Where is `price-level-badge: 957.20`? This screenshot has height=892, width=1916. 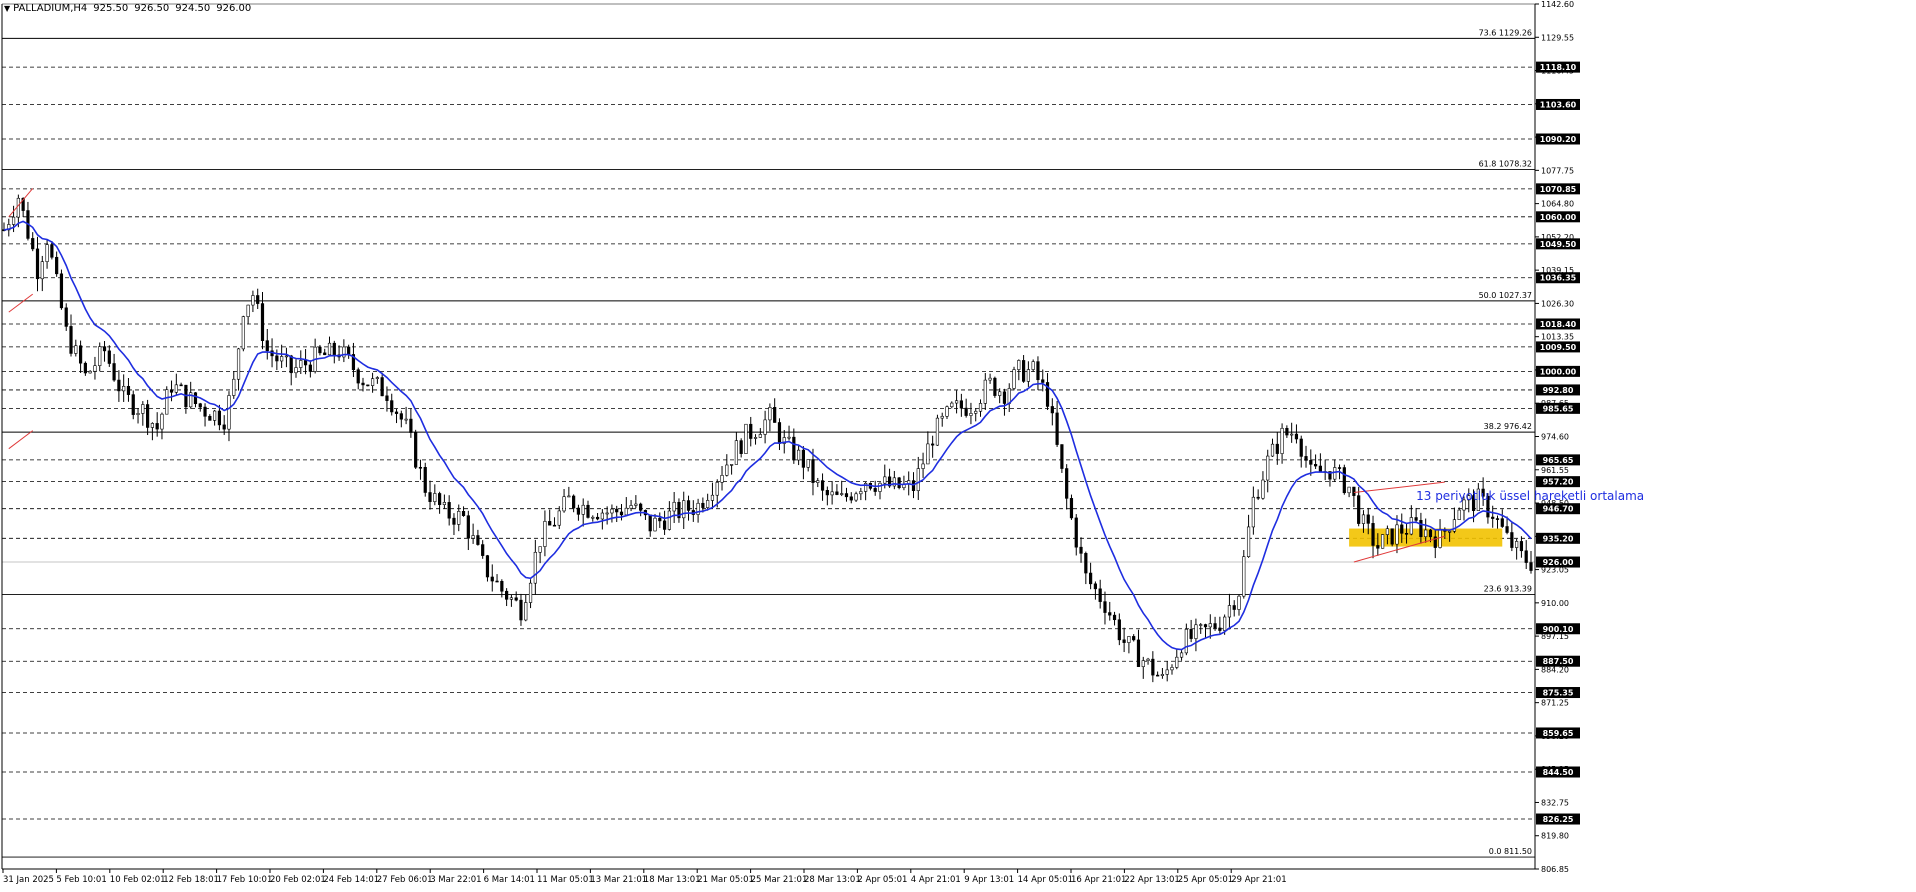
price-level-badge: 957.20 is located at coordinates (1558, 482).